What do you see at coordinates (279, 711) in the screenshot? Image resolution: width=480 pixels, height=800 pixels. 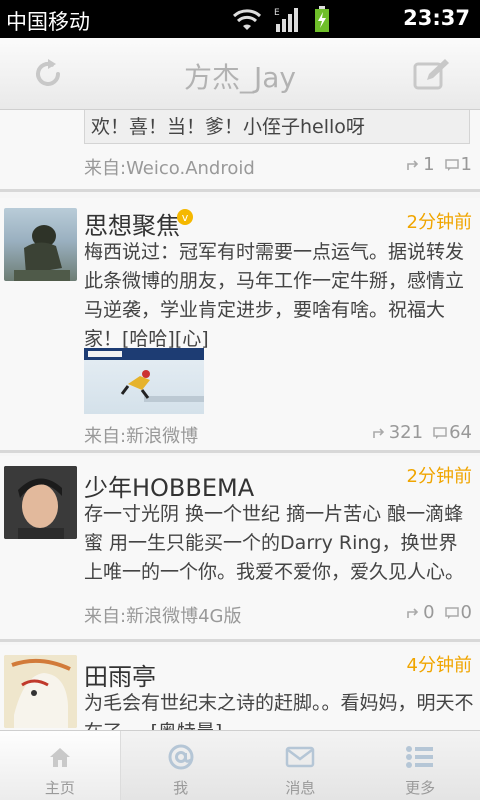 I see `post-text: 为毛会有世纪末之诗的赶脚。。看妈妈，明天不在了。。[奥特曼]` at bounding box center [279, 711].